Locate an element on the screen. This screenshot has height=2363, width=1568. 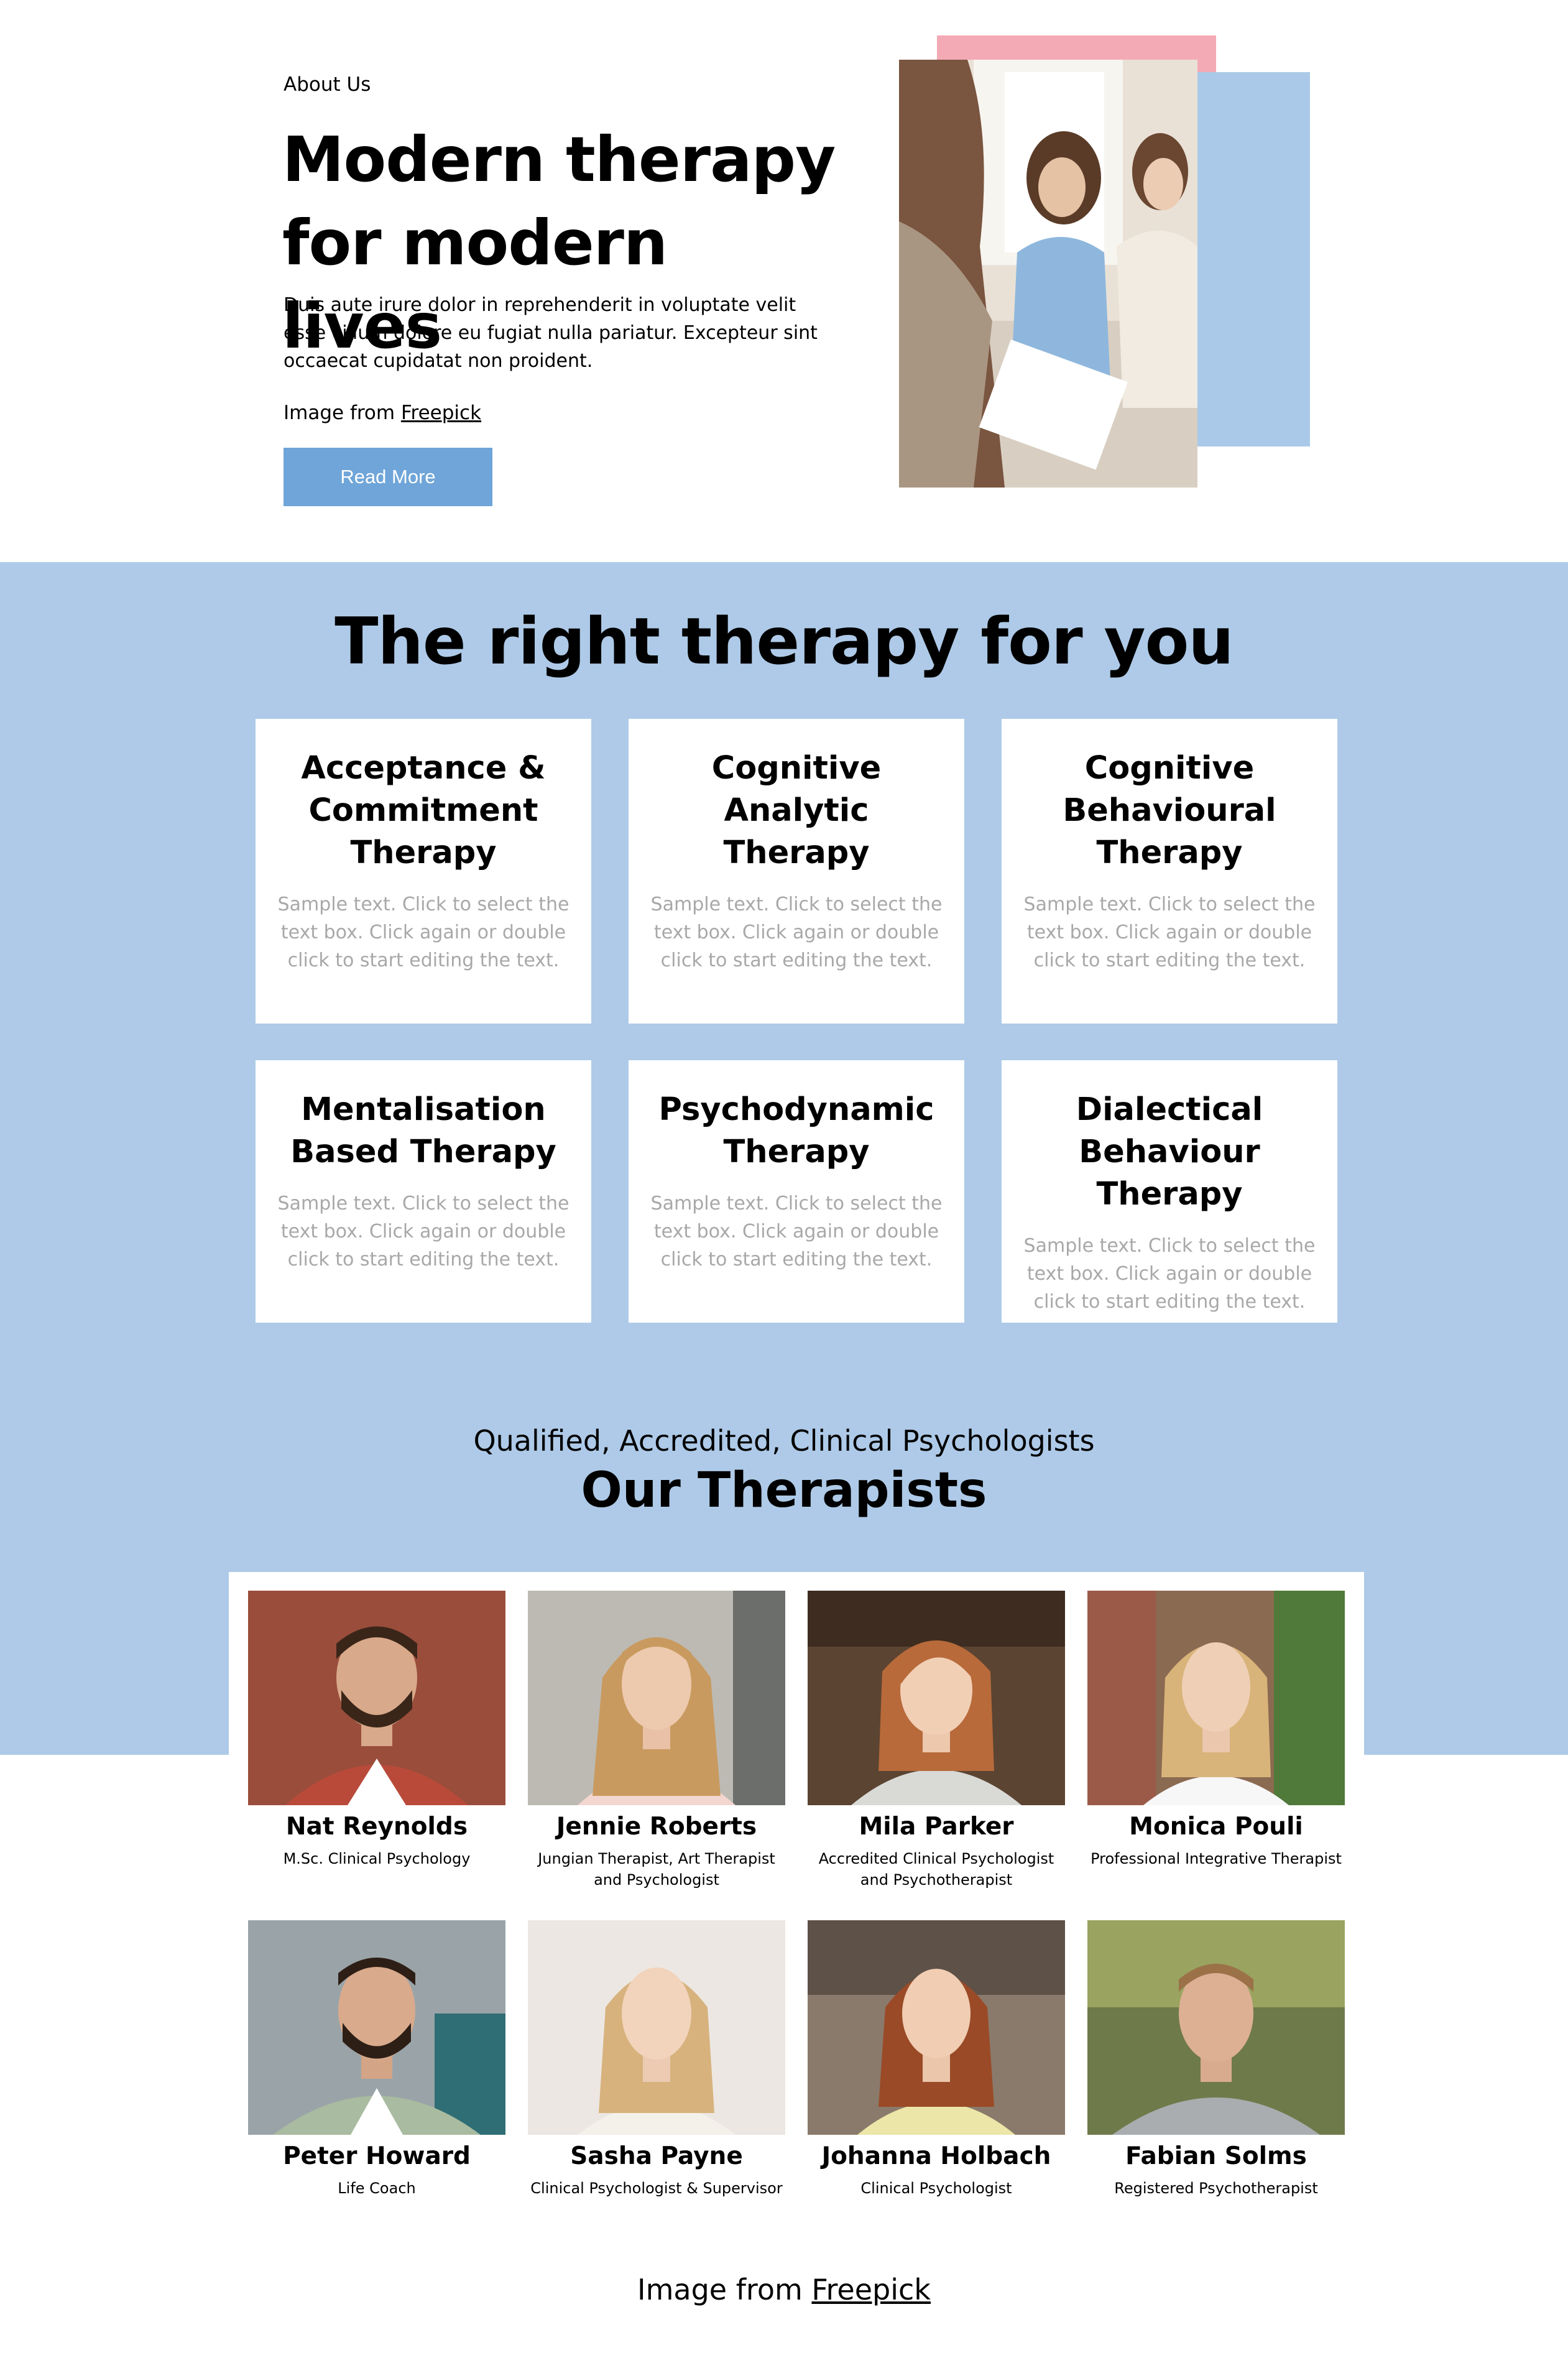
therapy-card-title: Cognitive Behavioural Therapy is located at coordinates (1169, 810).